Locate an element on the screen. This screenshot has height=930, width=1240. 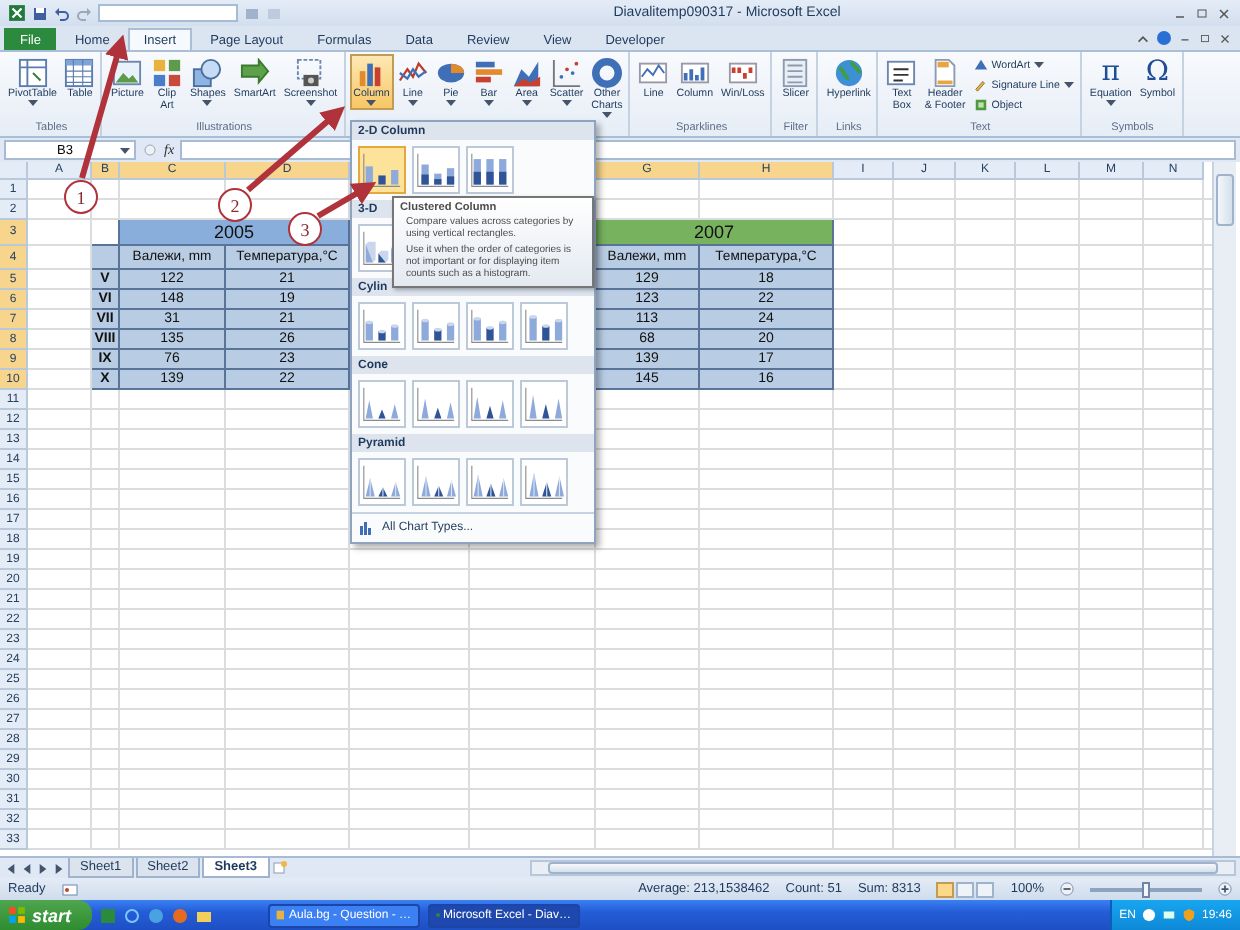
sparkline-icon is located at coordinates (653, 73).